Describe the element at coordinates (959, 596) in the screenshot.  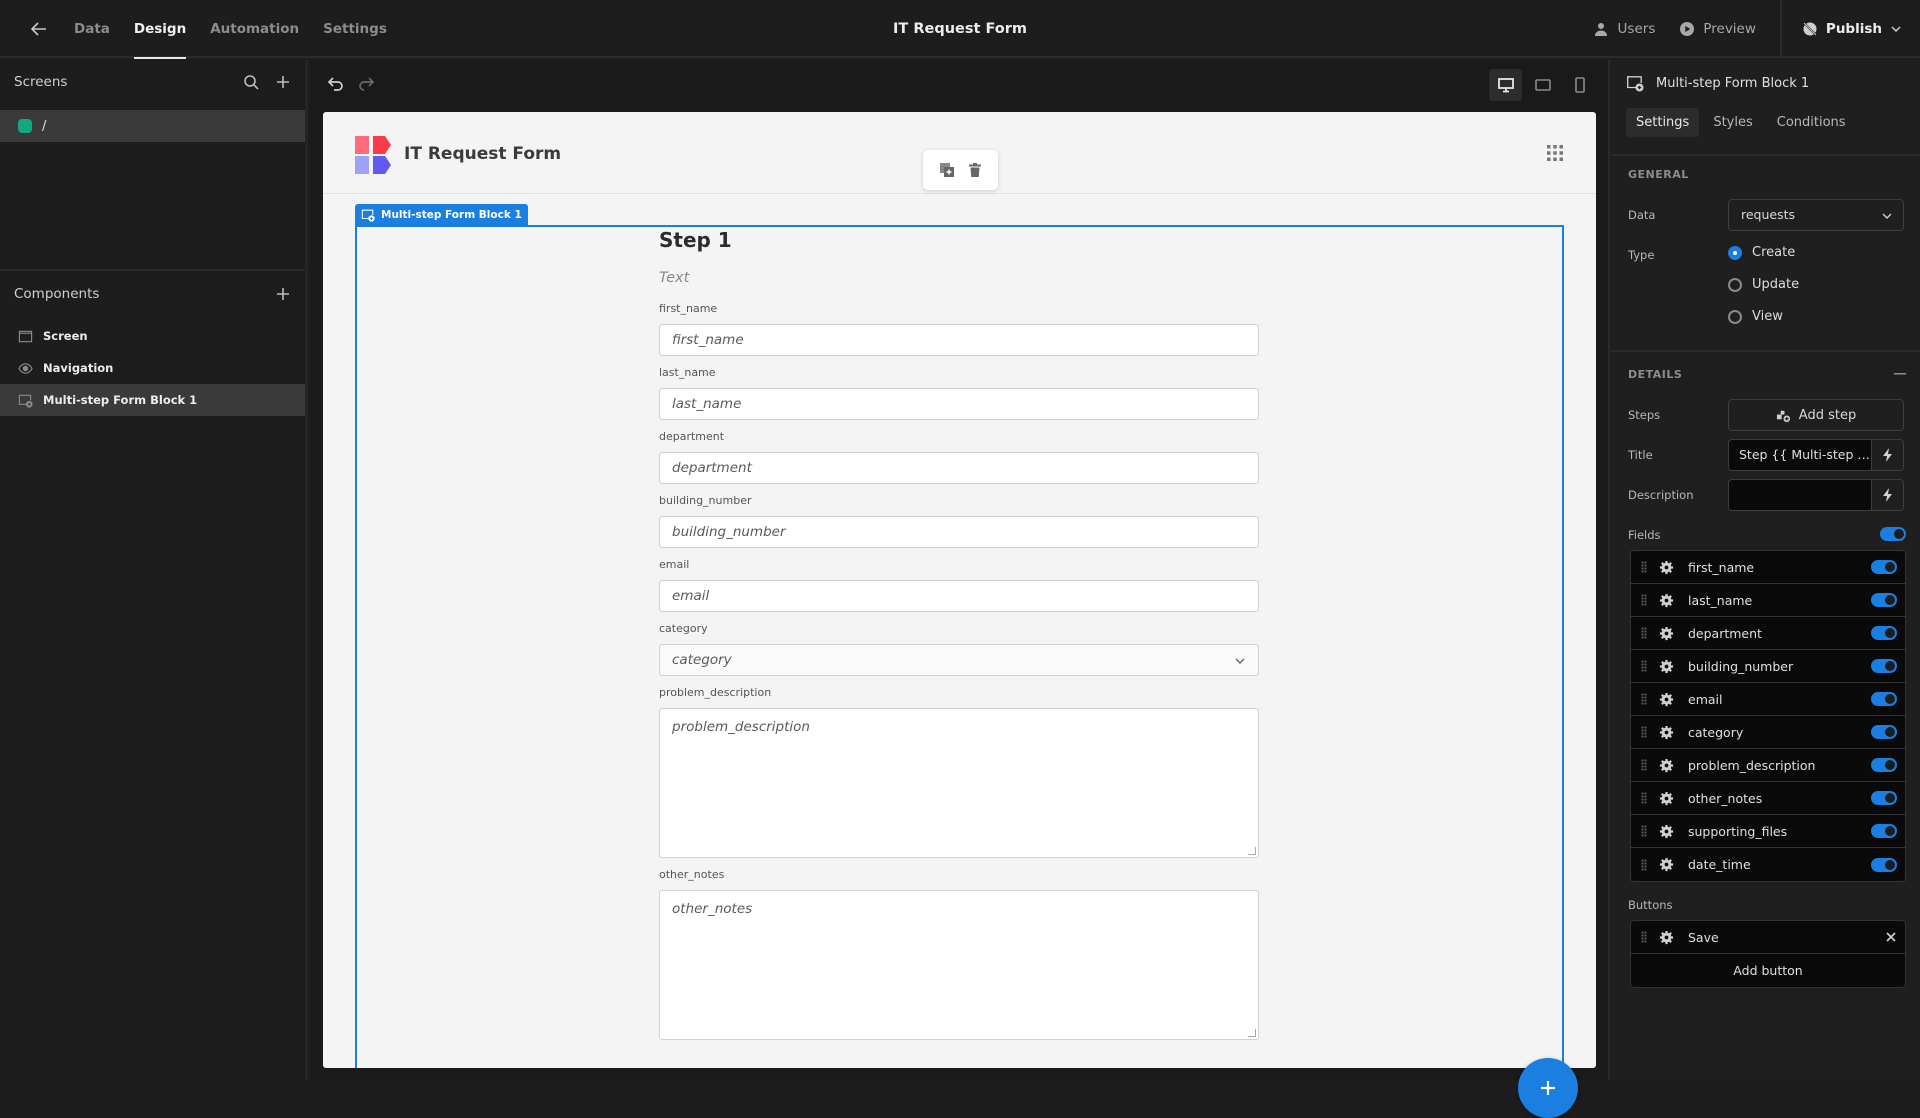
I see `email-input: email` at that location.